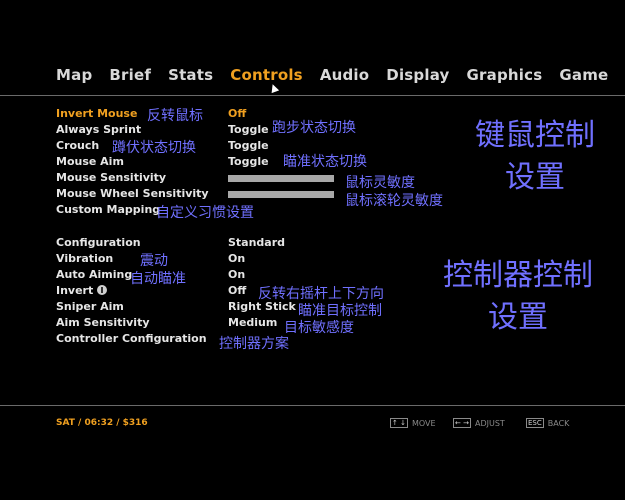 Image resolution: width=625 pixels, height=500 pixels. Describe the element at coordinates (380, 183) in the screenshot. I see `annotation: 鼠标灵敏度` at that location.